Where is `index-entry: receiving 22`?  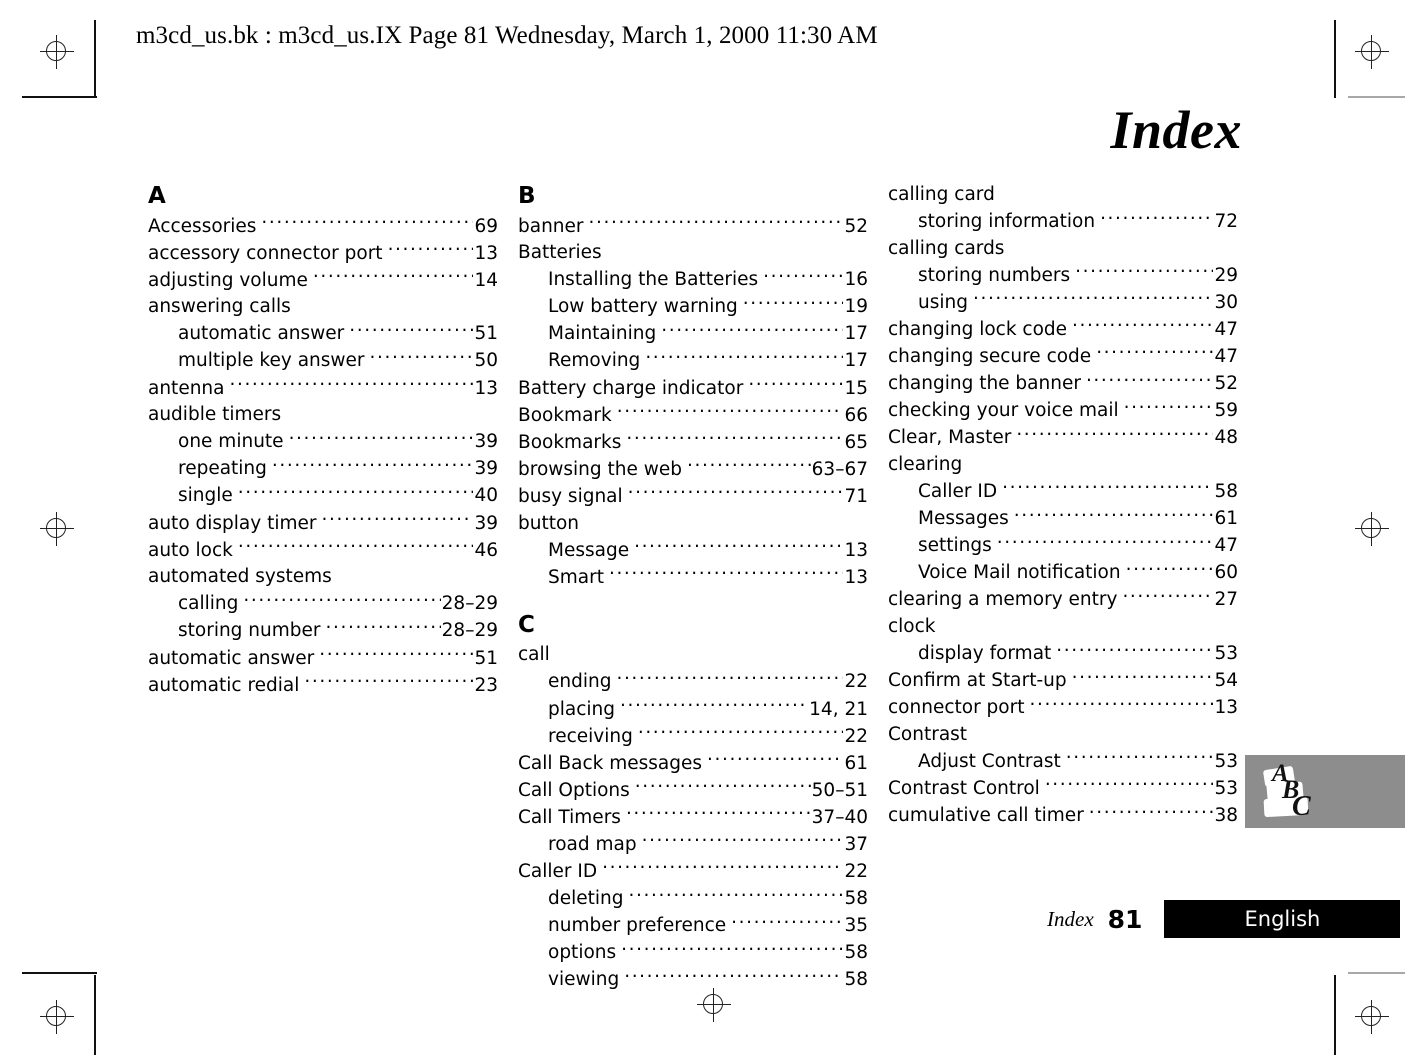
index-entry: receiving 22 is located at coordinates (693, 736).